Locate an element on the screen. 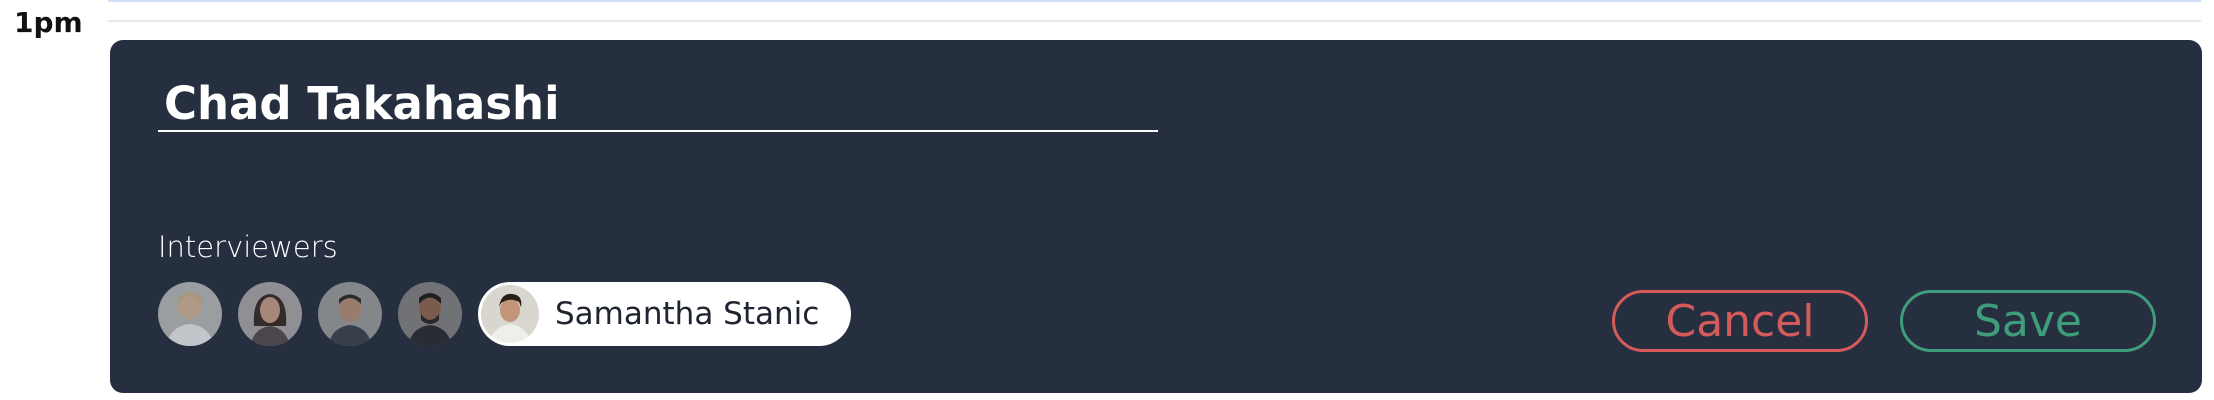 The height and width of the screenshot is (400, 2214). selected-interviewer-name: Samantha Stanic is located at coordinates (687, 314).